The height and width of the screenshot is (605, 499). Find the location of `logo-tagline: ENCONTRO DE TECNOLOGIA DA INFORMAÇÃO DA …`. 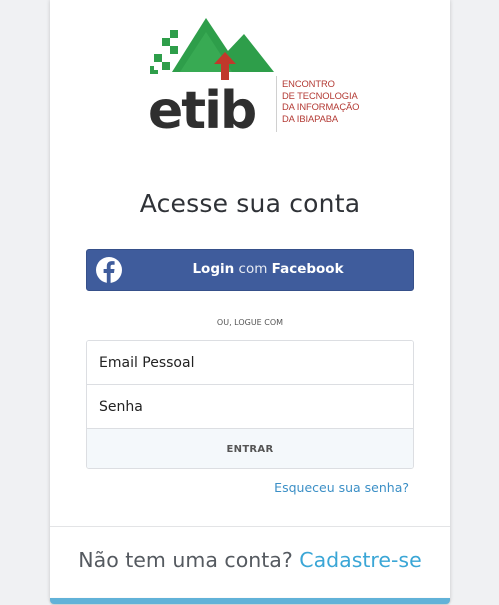

logo-tagline: ENCONTRO DE TECNOLOGIA DA INFORMAÇÃO DA … is located at coordinates (322, 101).